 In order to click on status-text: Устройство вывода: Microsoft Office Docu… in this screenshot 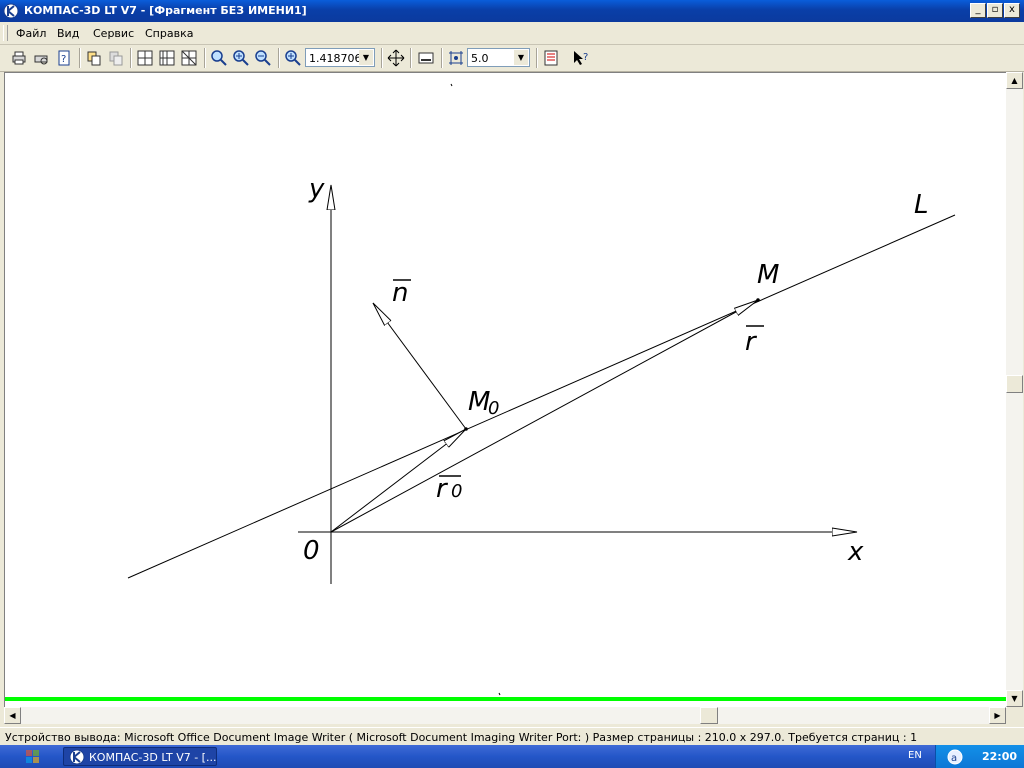, I will do `click(461, 737)`.